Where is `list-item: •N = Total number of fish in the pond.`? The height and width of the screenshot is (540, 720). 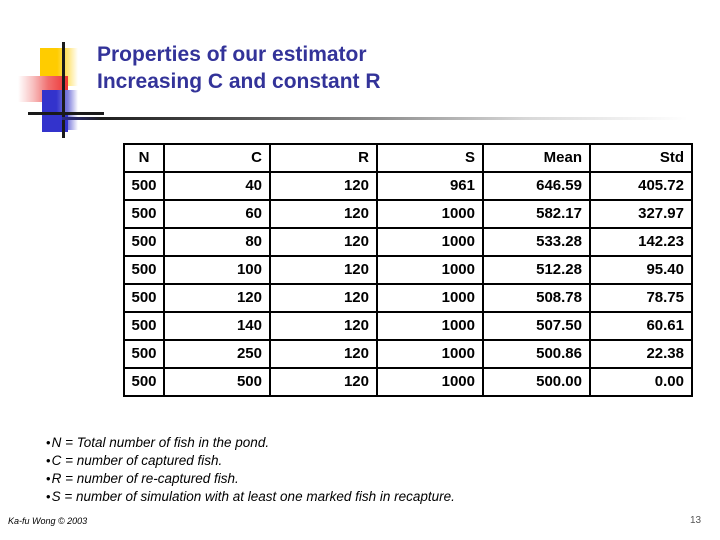
list-item: •N = Total number of fish in the pond. is located at coordinates (366, 443).